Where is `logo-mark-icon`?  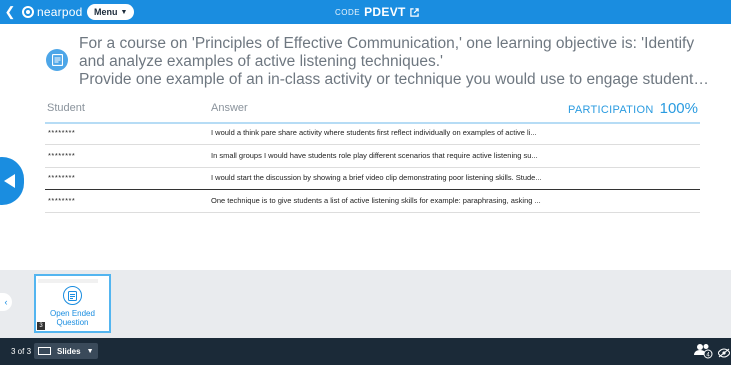
logo-mark-icon is located at coordinates (28, 12).